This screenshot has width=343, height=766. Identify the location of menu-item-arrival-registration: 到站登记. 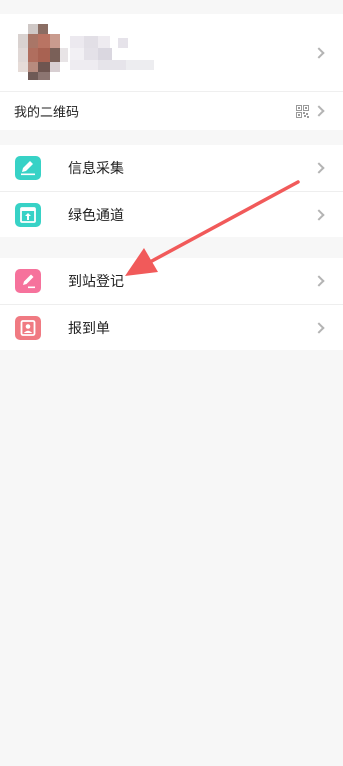
(171, 281).